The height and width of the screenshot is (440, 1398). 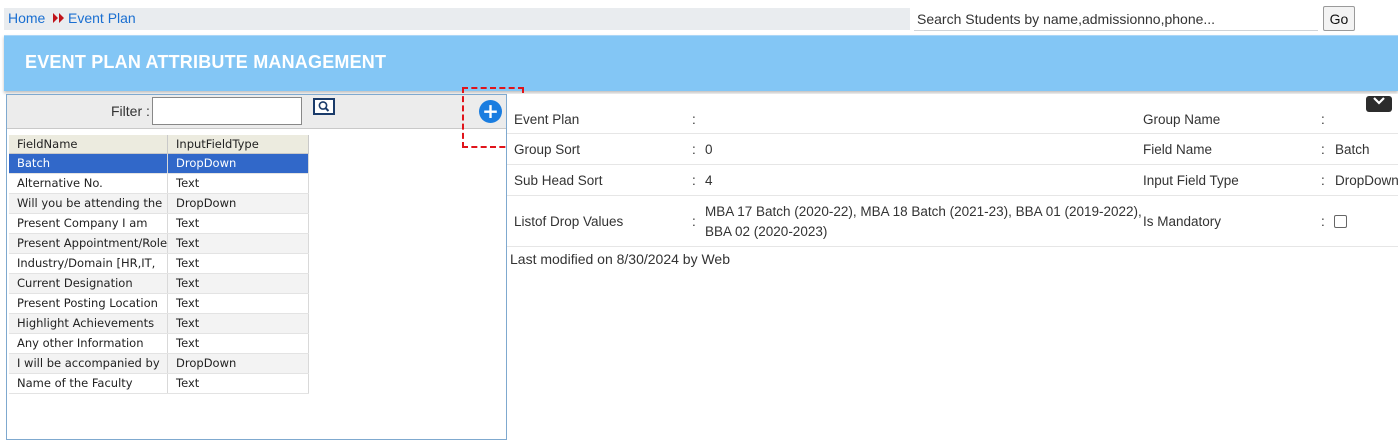 I want to click on breadcrumb, so click(x=457, y=19).